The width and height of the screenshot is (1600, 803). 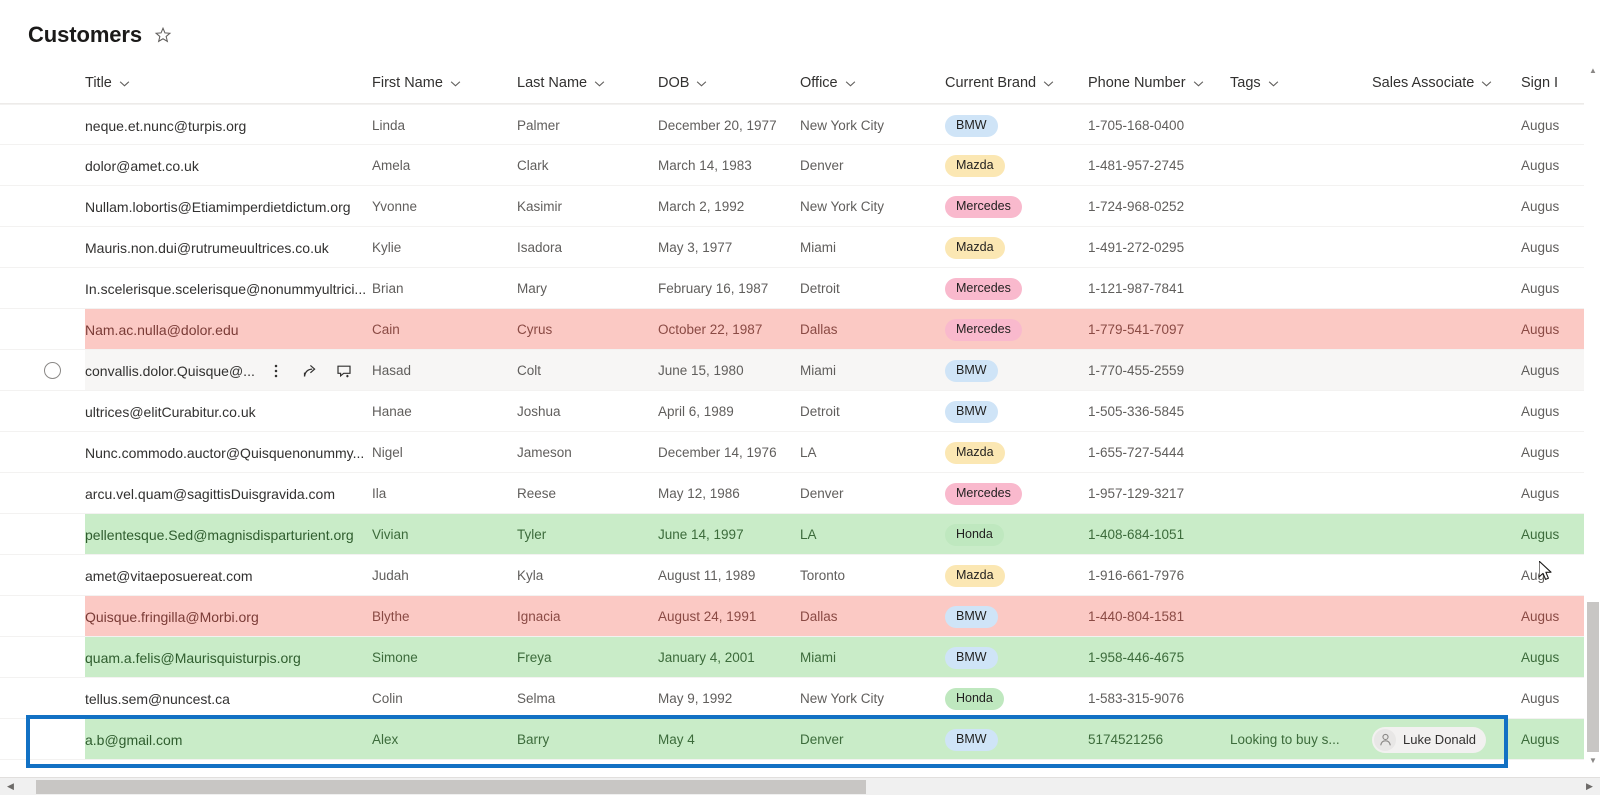 What do you see at coordinates (842, 698) in the screenshot?
I see `cell-text: New York City` at bounding box center [842, 698].